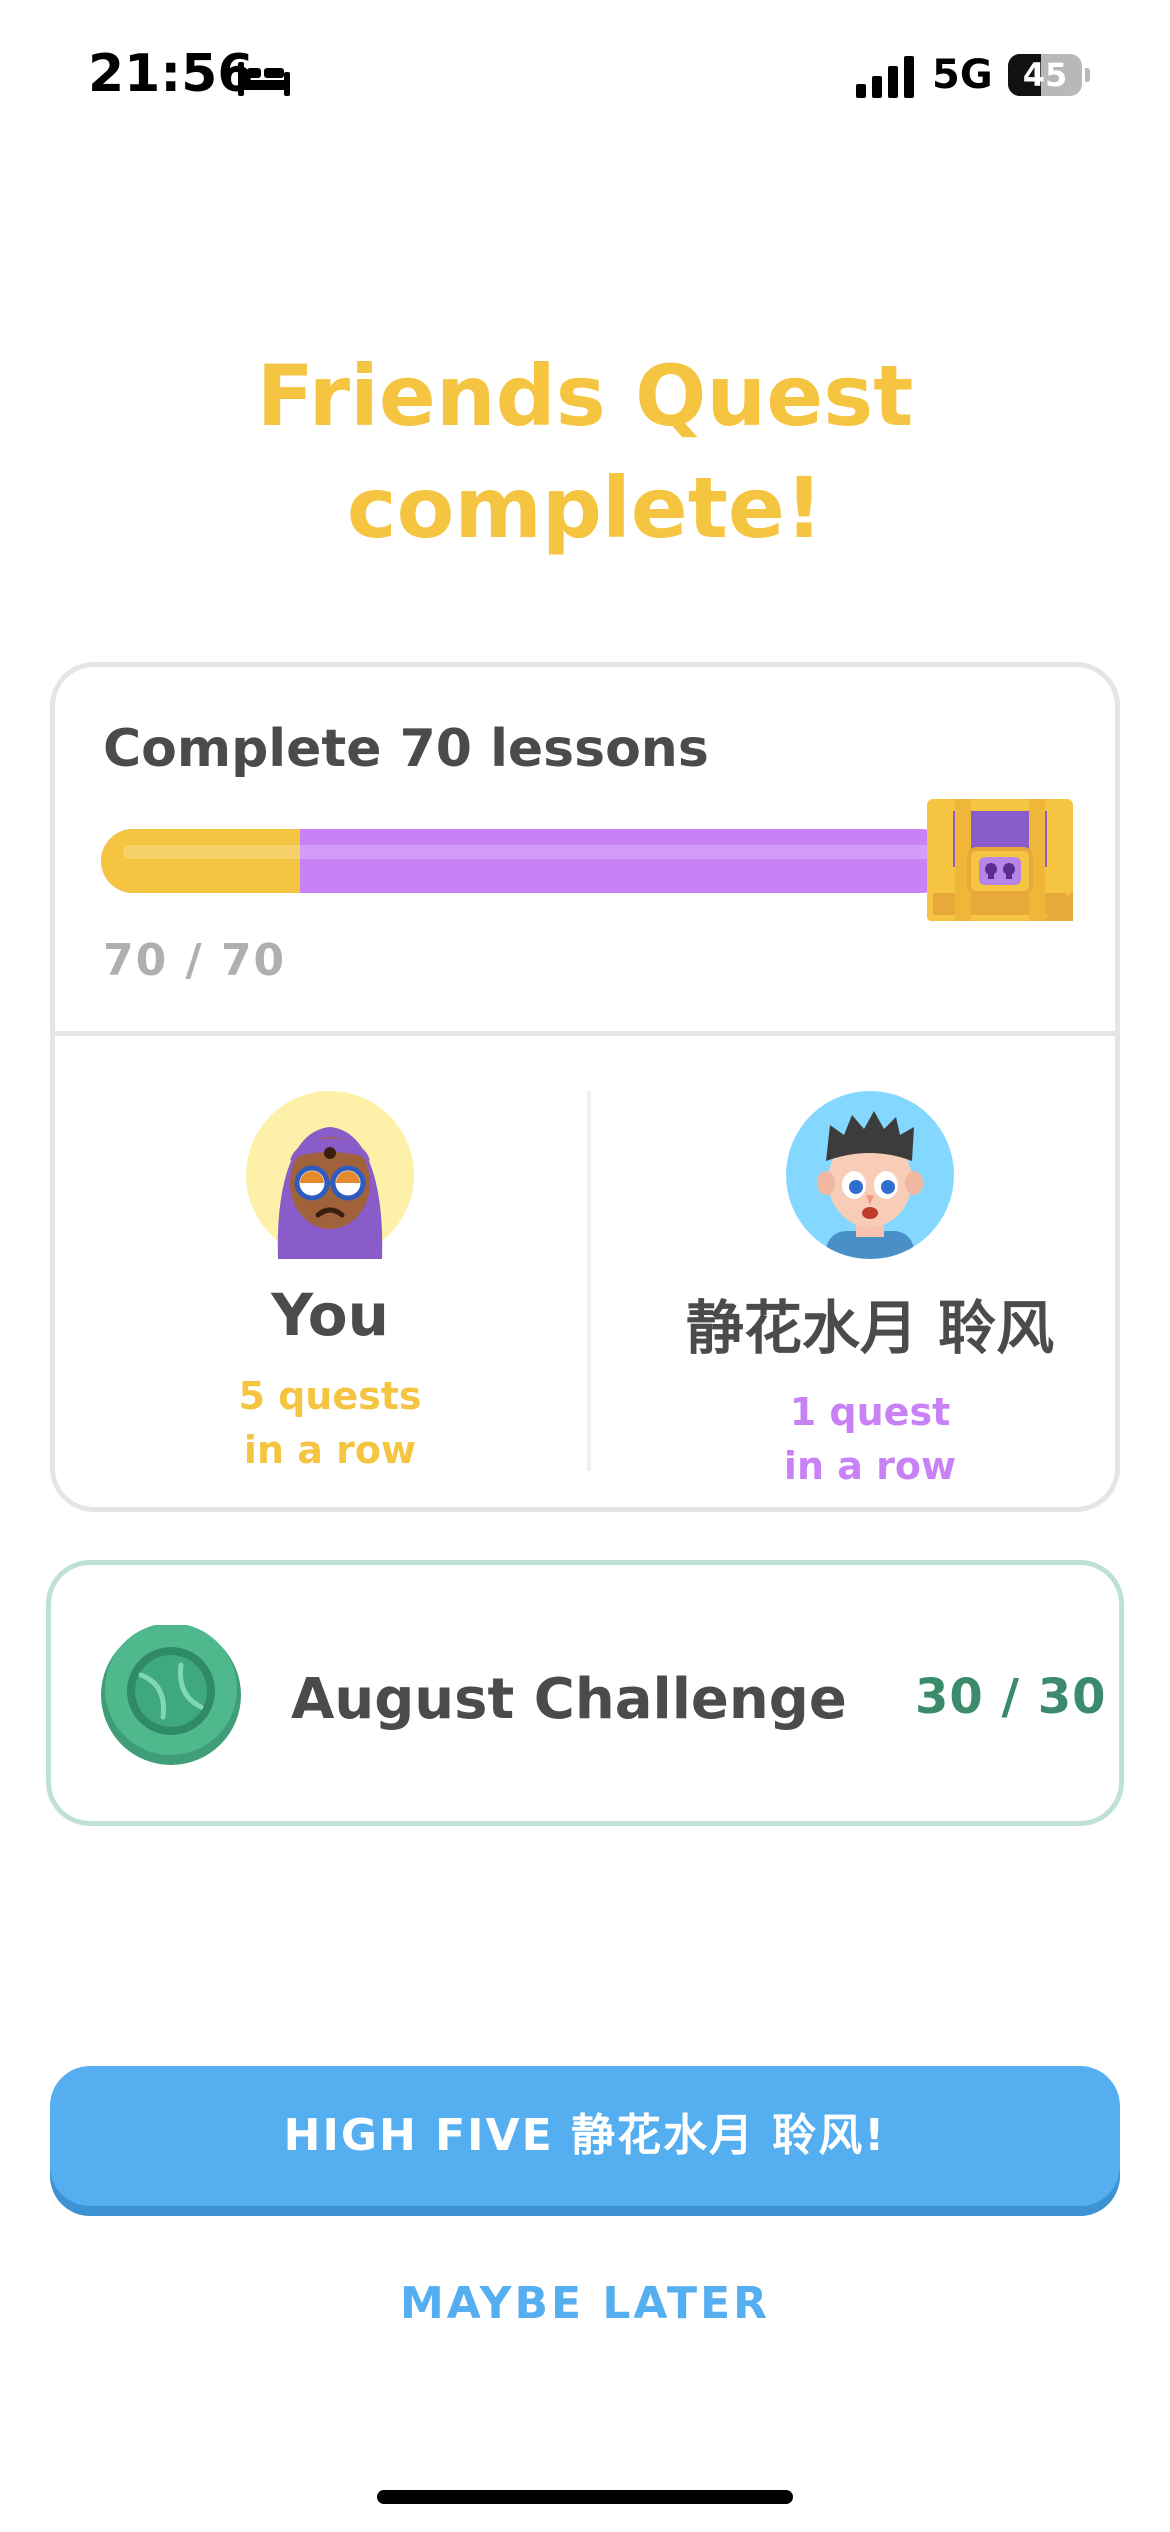 The image size is (1170, 2532). What do you see at coordinates (885, 77) in the screenshot?
I see `signal-icon` at bounding box center [885, 77].